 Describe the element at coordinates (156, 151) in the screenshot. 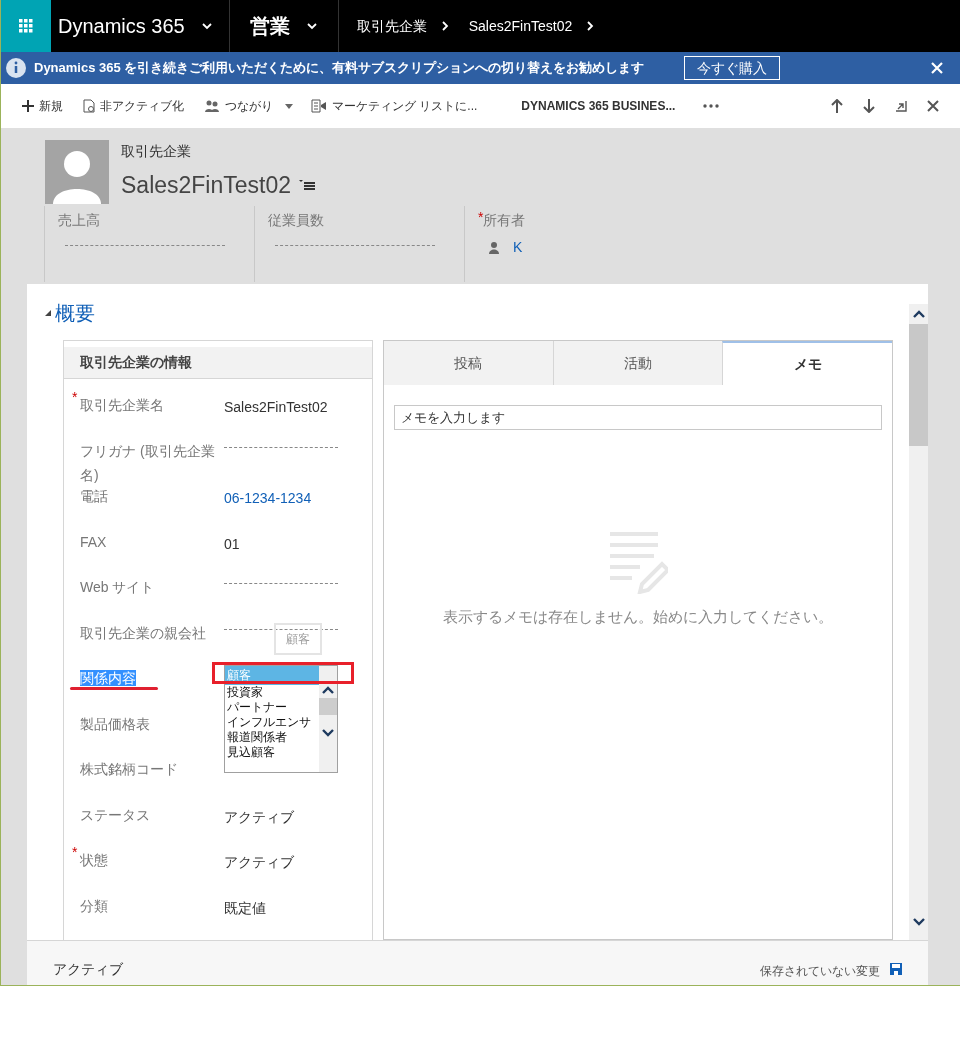

I see `entity-type: 取引先企業` at that location.